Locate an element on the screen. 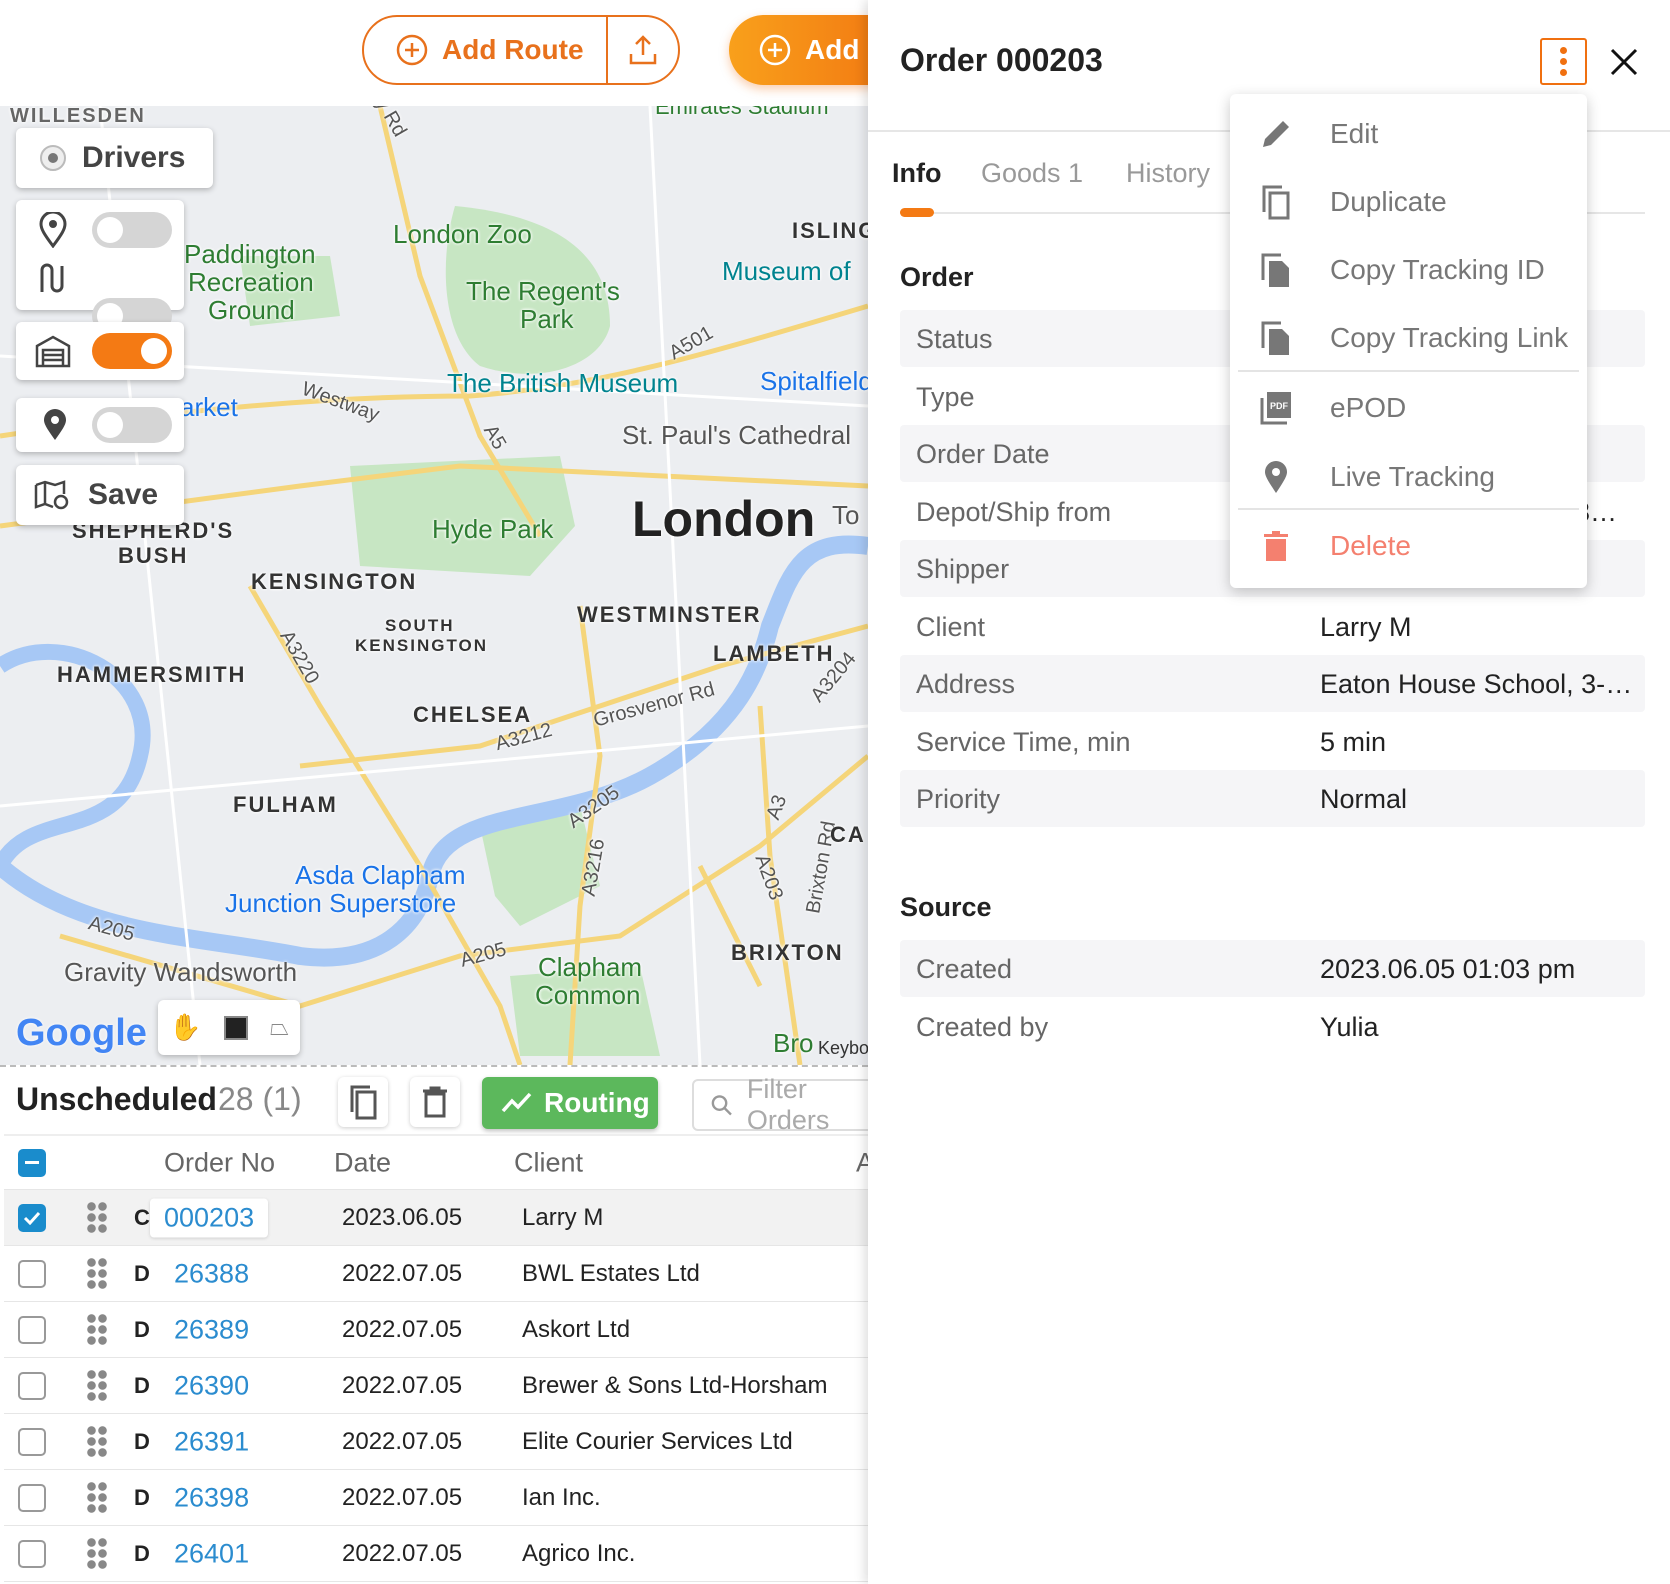  field-row: Client Larry M is located at coordinates (1272, 626).